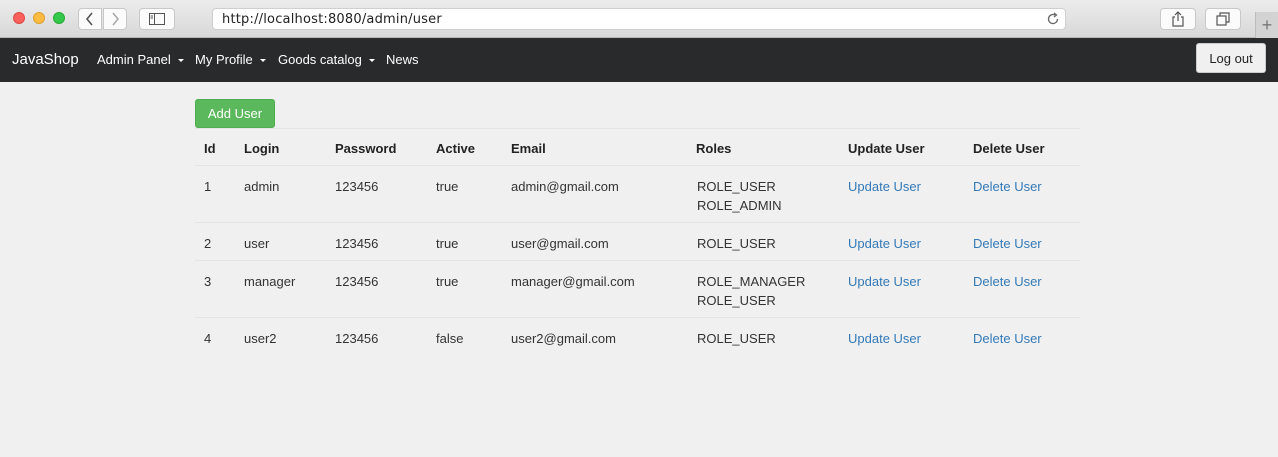 Image resolution: width=1278 pixels, height=457 pixels. Describe the element at coordinates (560, 243) in the screenshot. I see `cell-email: user@gmail.com` at that location.